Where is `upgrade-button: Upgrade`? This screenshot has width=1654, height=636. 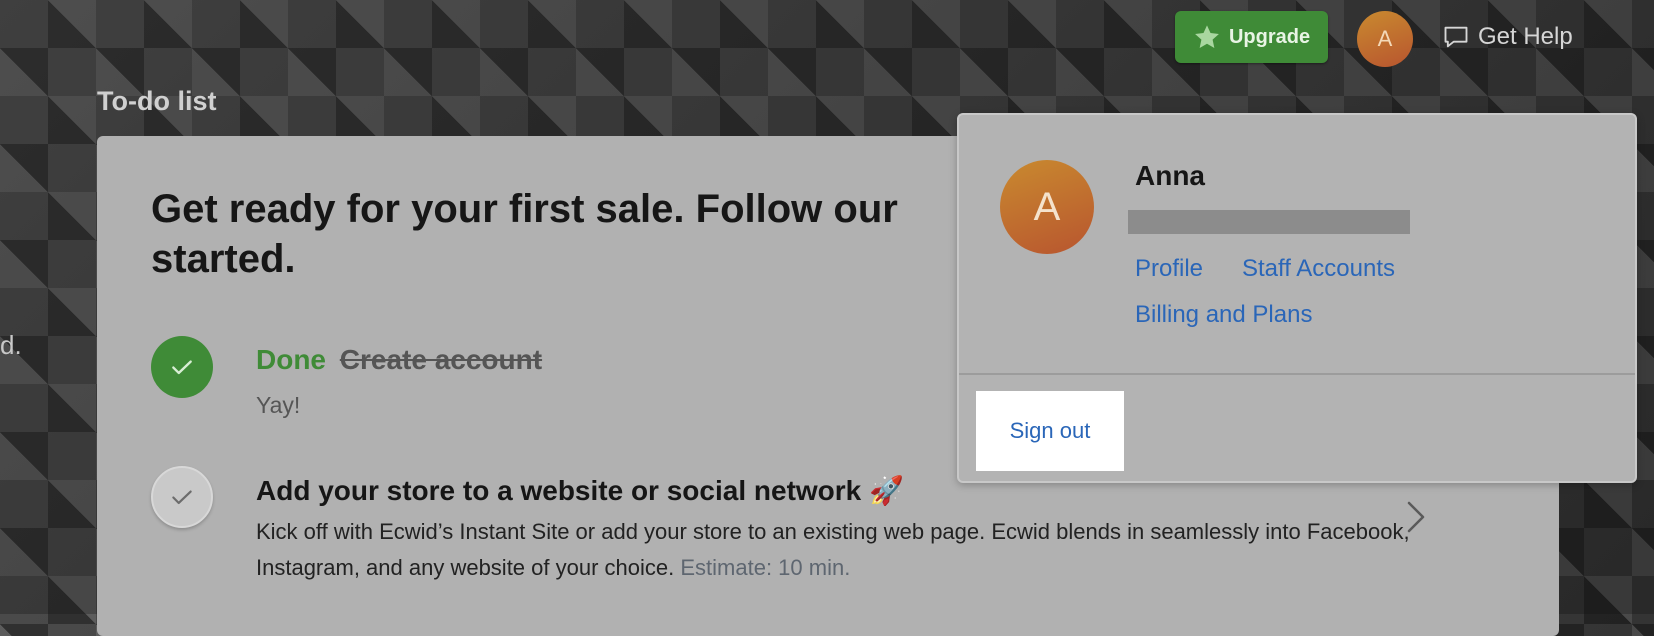
upgrade-button: Upgrade is located at coordinates (1251, 37).